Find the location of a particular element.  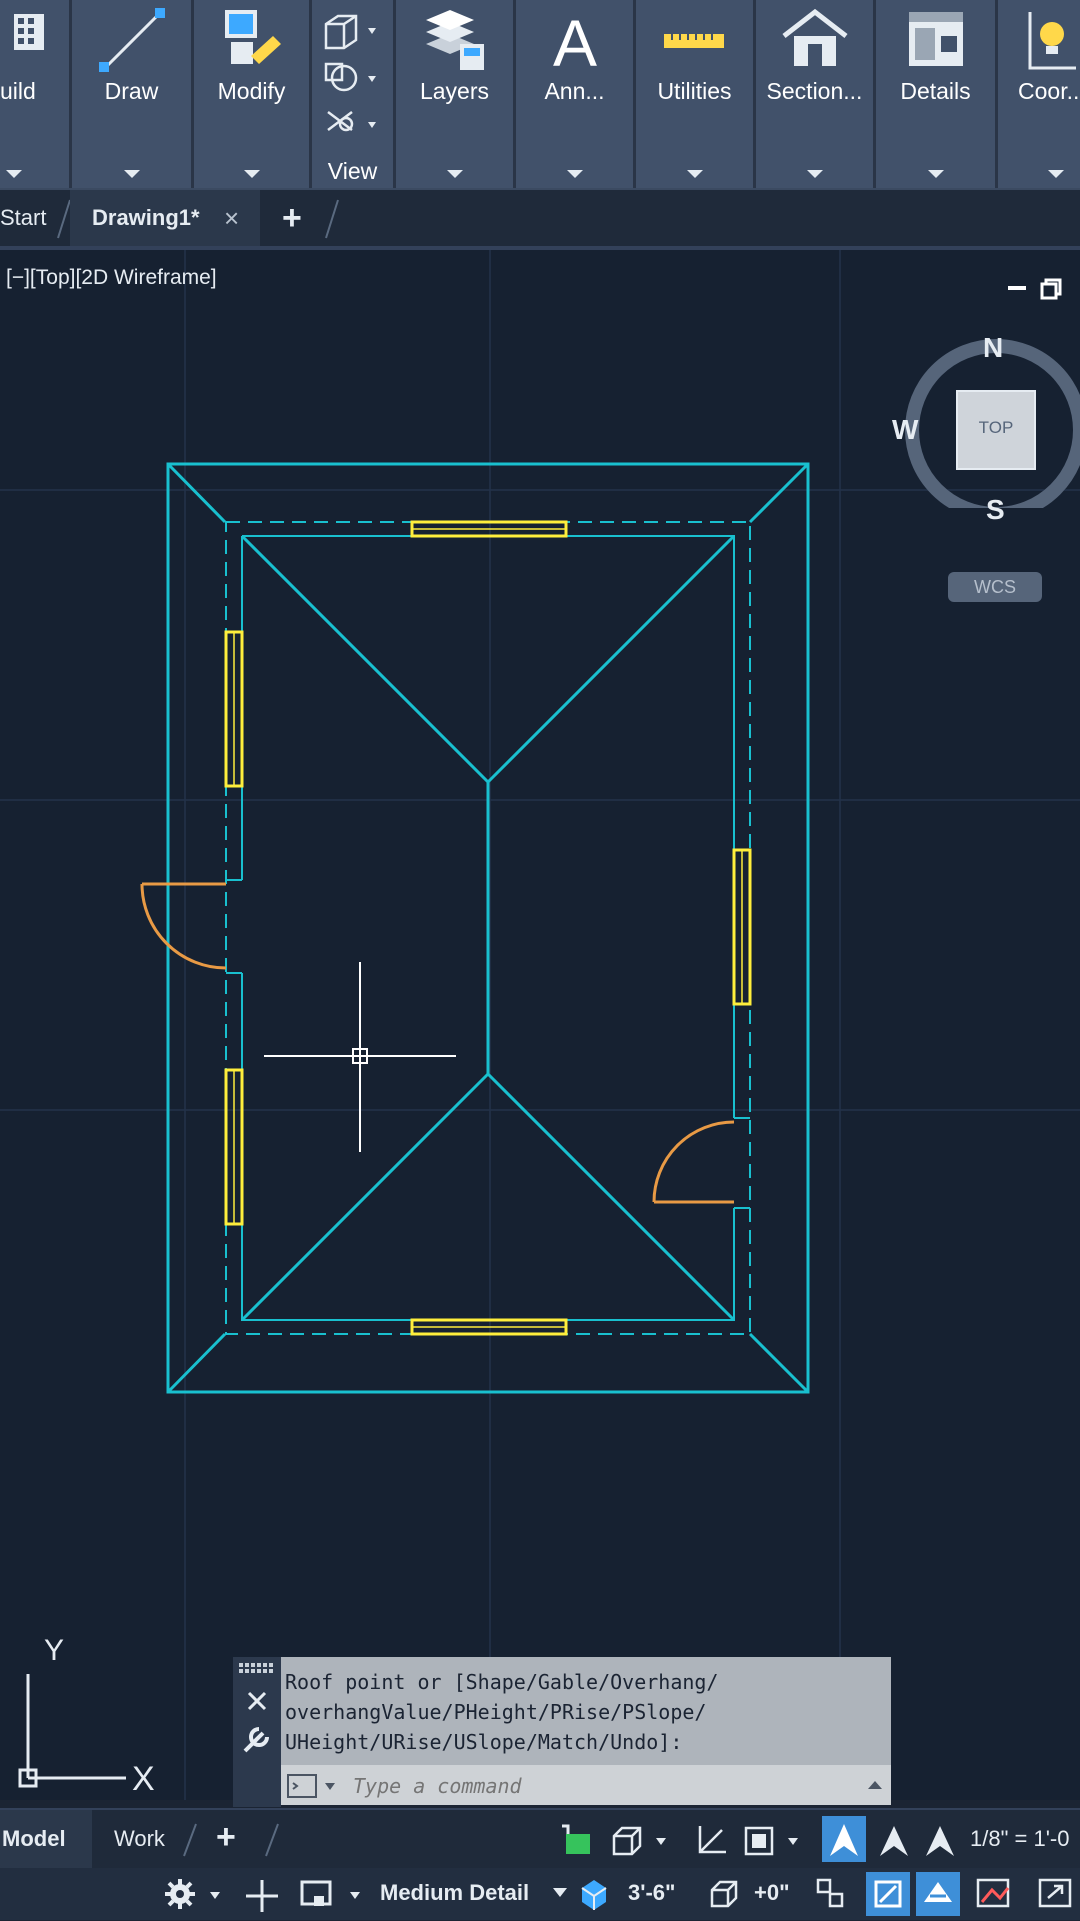

fullscreen-icon is located at coordinates (1056, 1894).